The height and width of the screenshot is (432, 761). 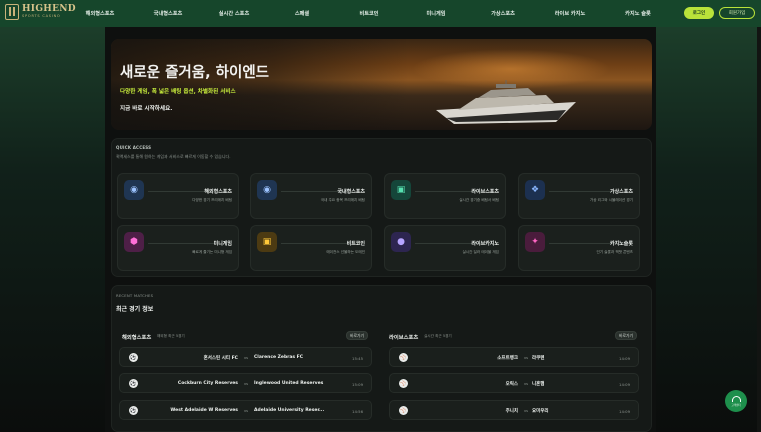 I want to click on quick-tile-sub: 인기 슬롯과 잭팟 콘텐츠, so click(x=615, y=252).